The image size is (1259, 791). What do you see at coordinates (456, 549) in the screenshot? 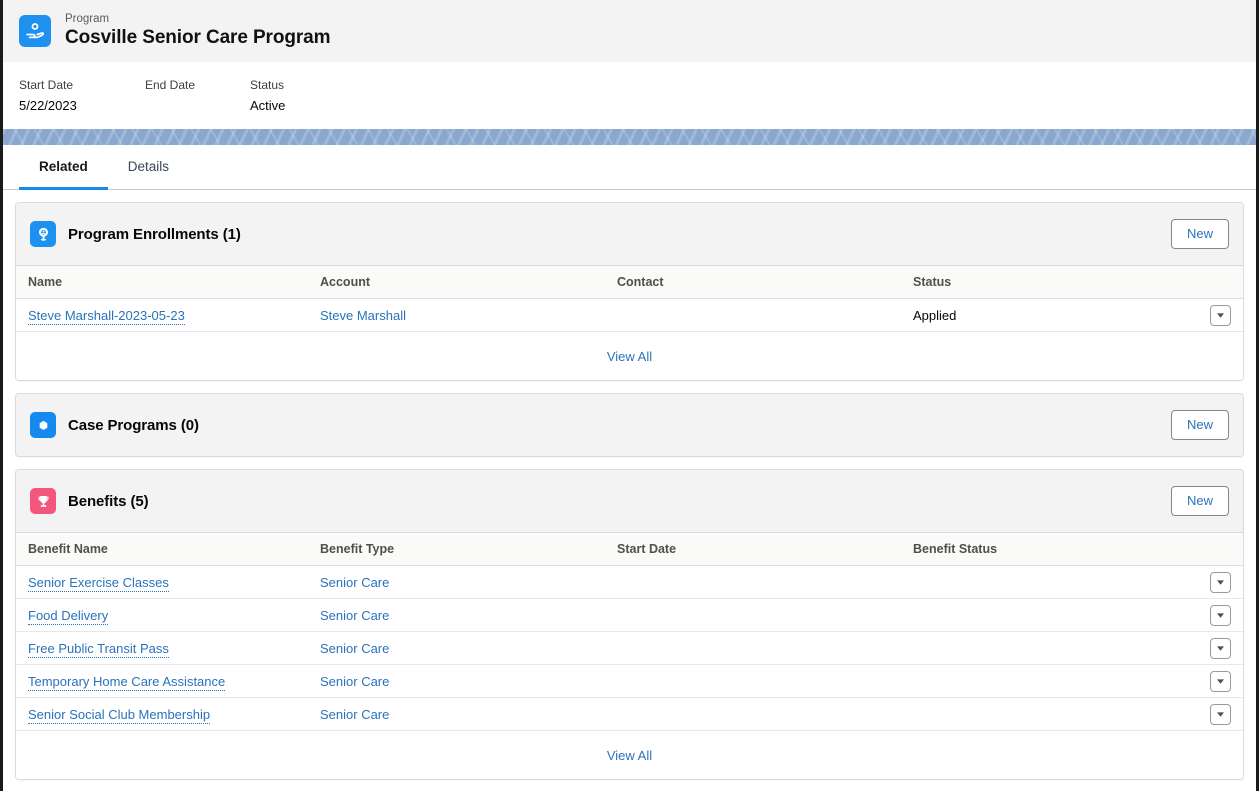
I see `column-header-benefit-type: Benefit Type` at bounding box center [456, 549].